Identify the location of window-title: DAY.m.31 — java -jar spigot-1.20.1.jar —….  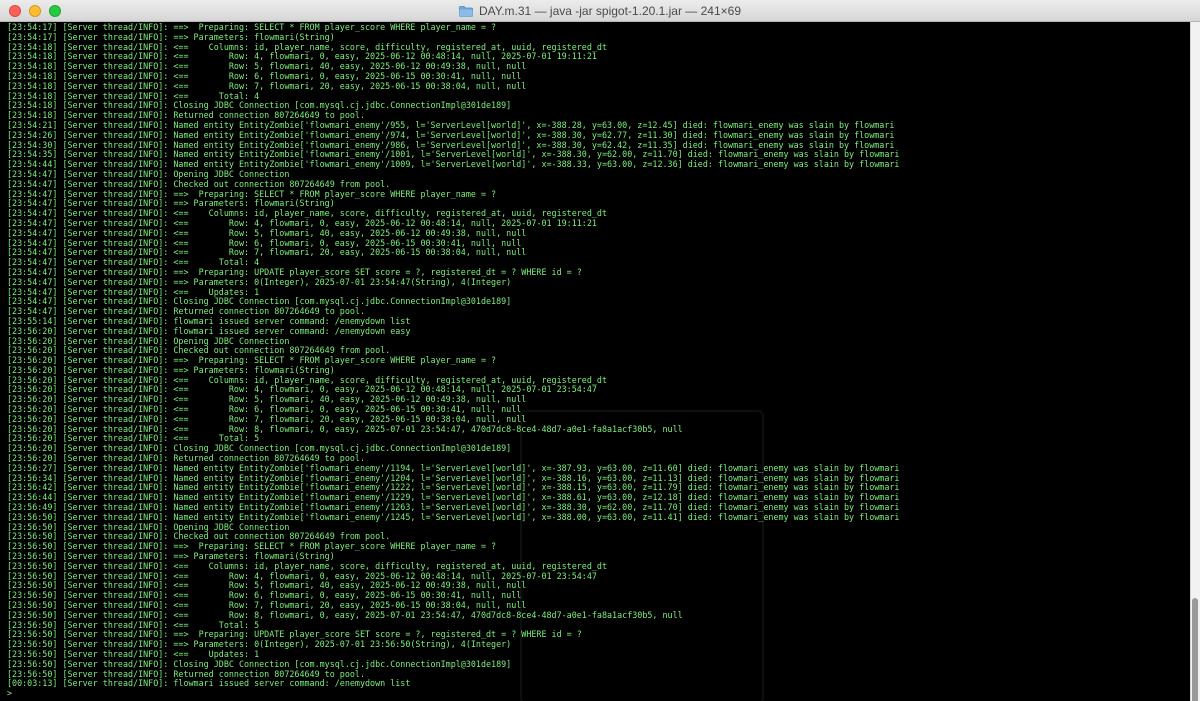
(610, 11).